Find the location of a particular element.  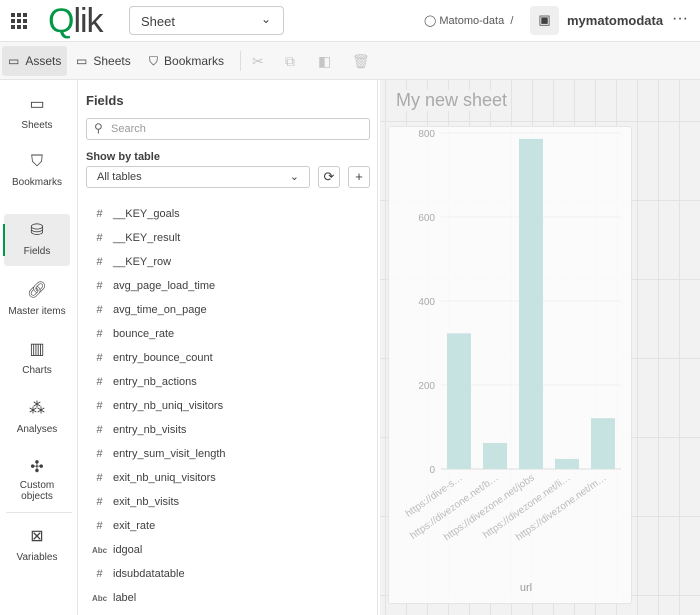

panel-icon: ▭ is located at coordinates (14, 61).